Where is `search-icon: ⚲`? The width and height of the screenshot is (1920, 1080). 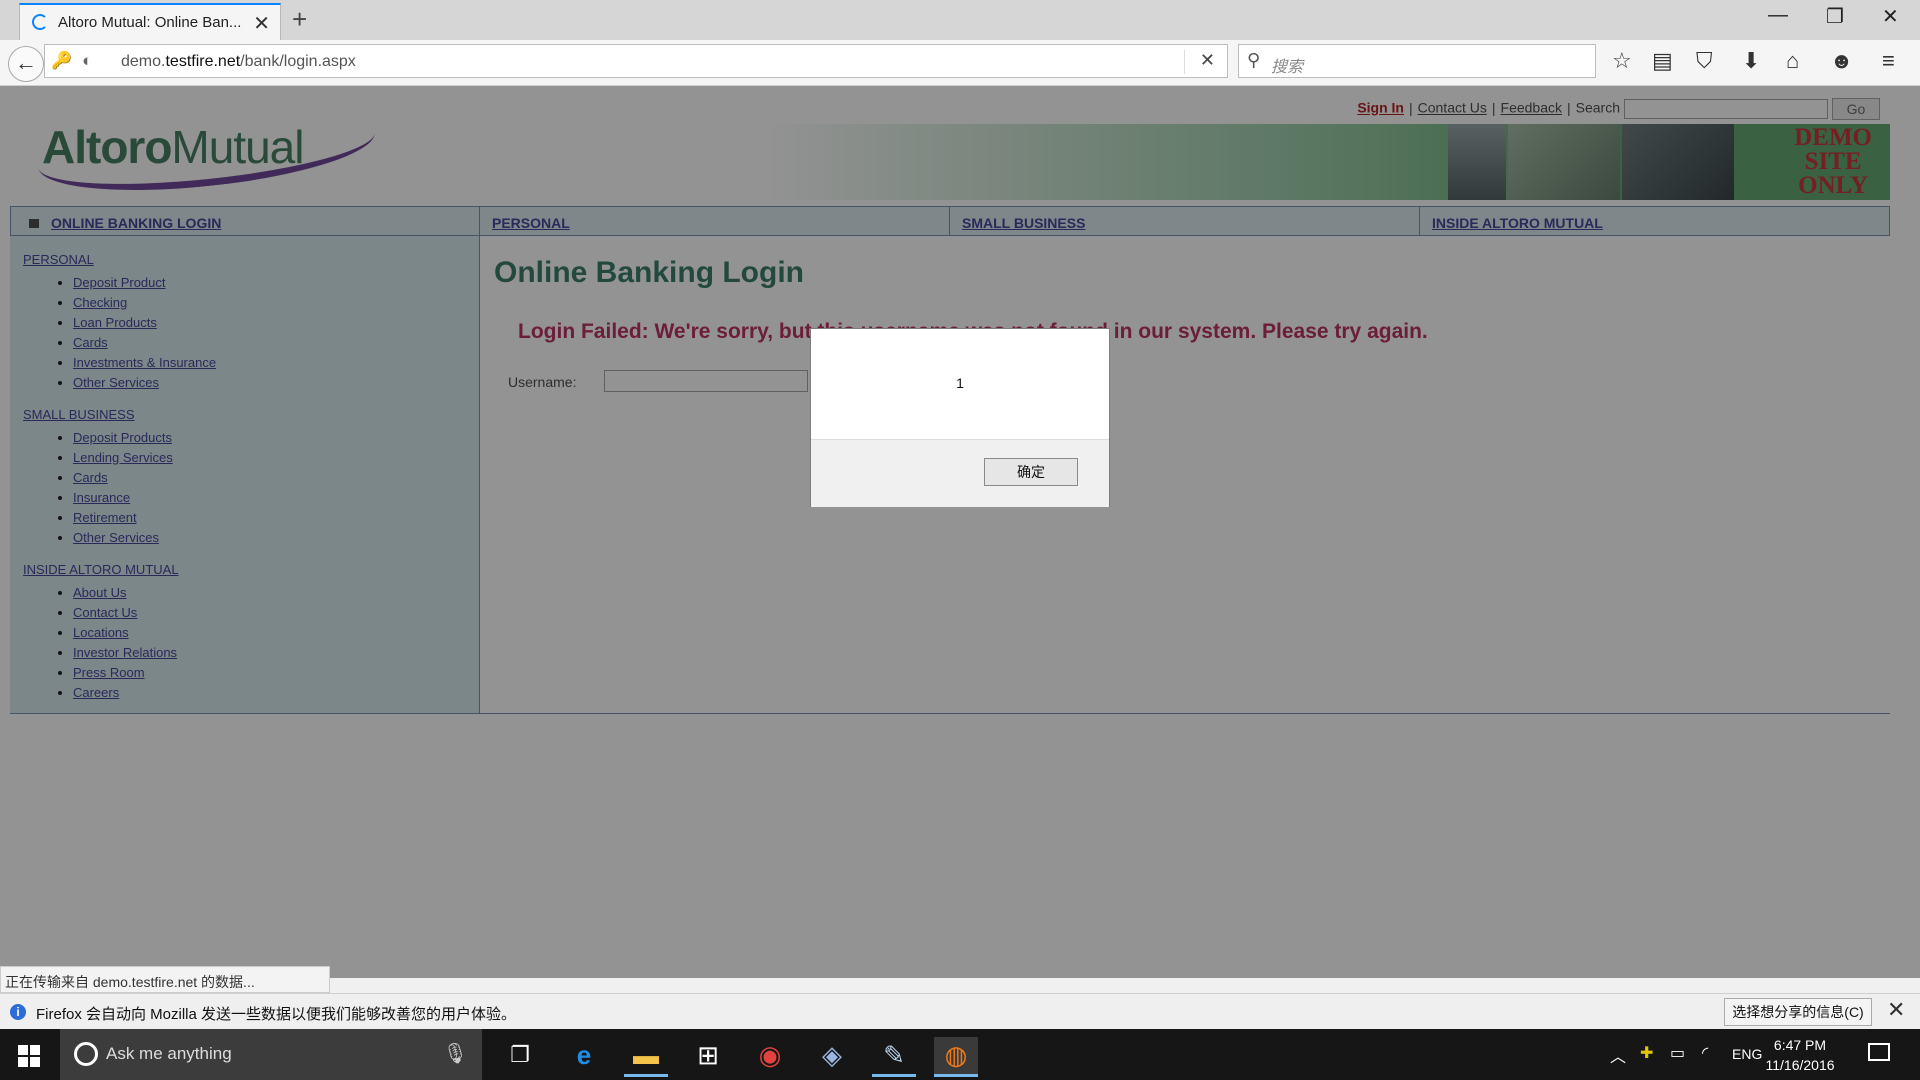
search-icon: ⚲ is located at coordinates (1254, 60).